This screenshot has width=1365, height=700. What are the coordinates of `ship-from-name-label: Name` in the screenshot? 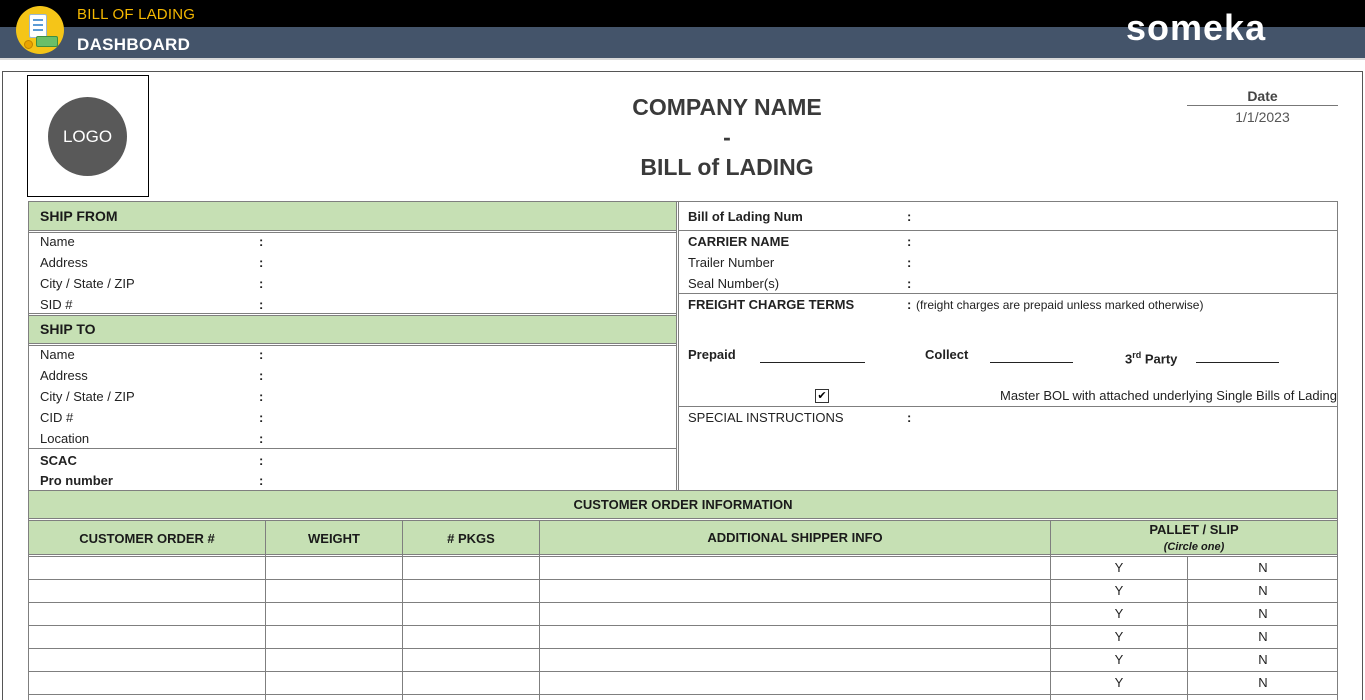 It's located at (57, 241).